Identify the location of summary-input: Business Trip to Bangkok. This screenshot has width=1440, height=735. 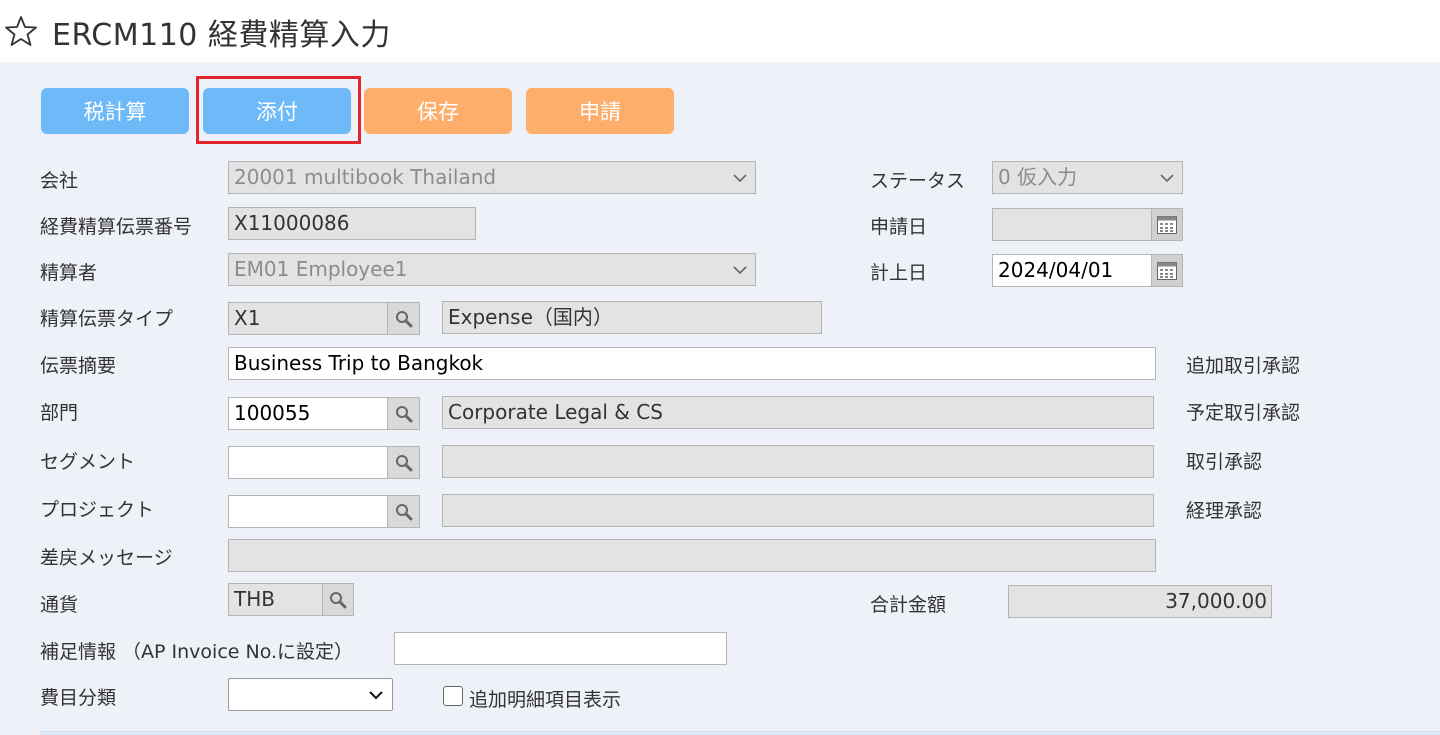
(692, 363).